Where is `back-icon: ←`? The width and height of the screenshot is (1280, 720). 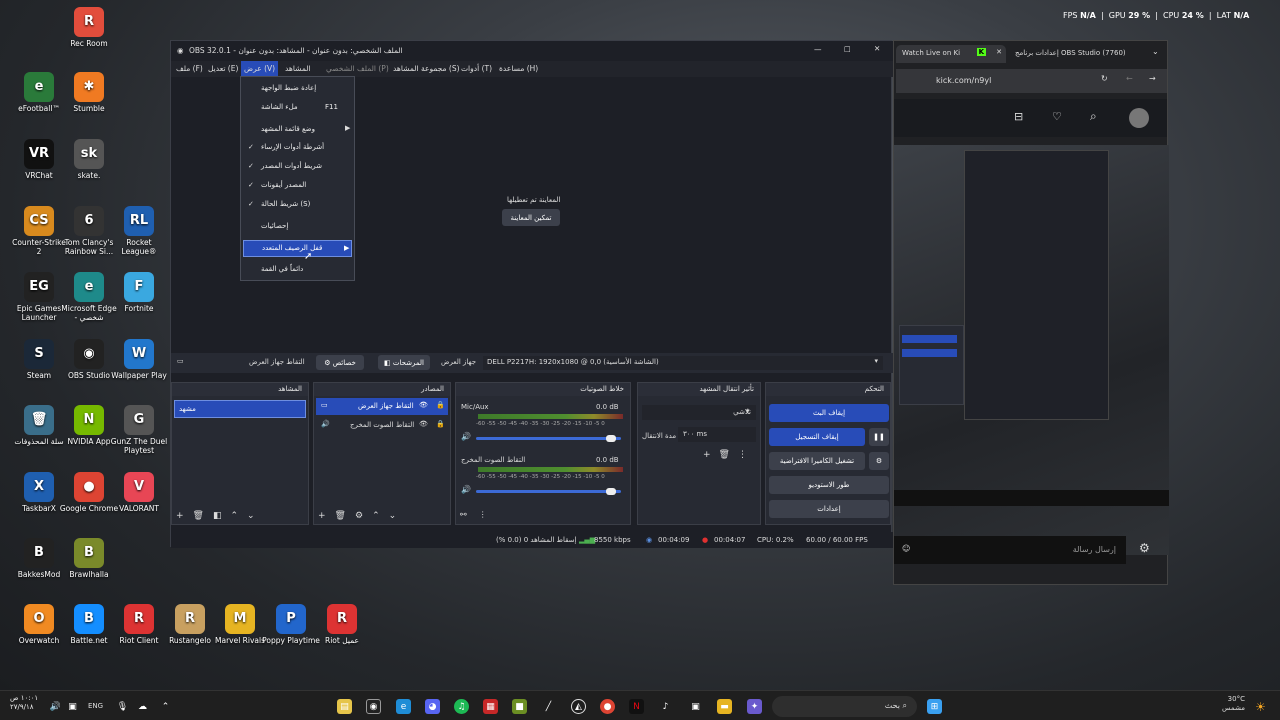
back-icon: ← is located at coordinates (1129, 78).